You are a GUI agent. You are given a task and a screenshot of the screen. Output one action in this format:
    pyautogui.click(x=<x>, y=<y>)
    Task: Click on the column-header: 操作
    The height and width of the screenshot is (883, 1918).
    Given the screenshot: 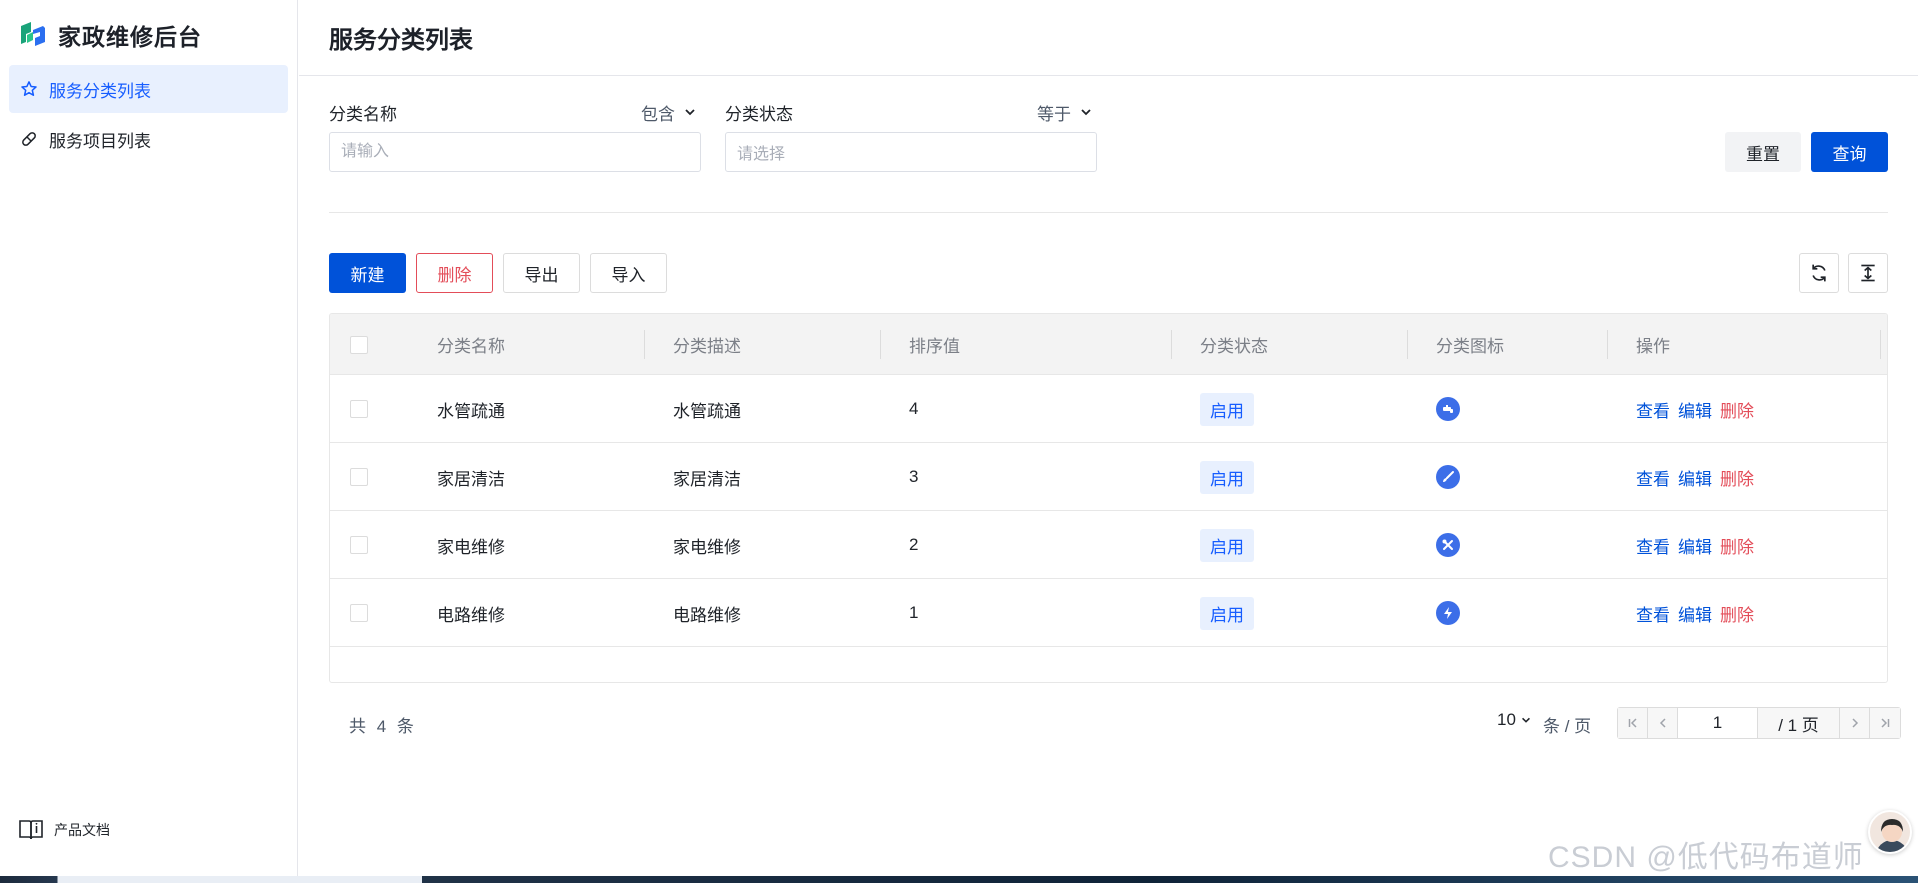 What is the action you would take?
    pyautogui.click(x=1653, y=344)
    